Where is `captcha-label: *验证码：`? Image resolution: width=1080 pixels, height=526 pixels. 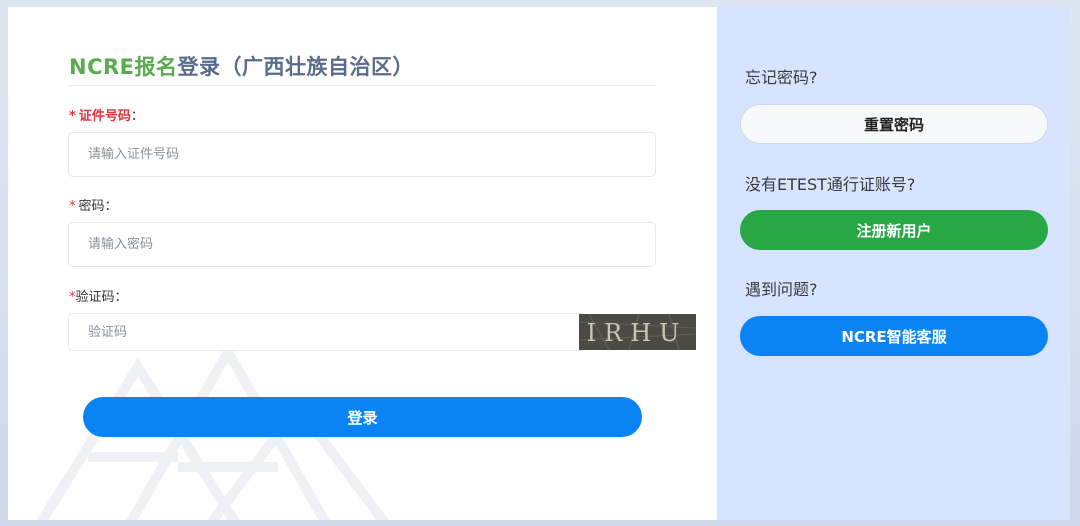
captcha-label: *验证码： is located at coordinates (98, 295).